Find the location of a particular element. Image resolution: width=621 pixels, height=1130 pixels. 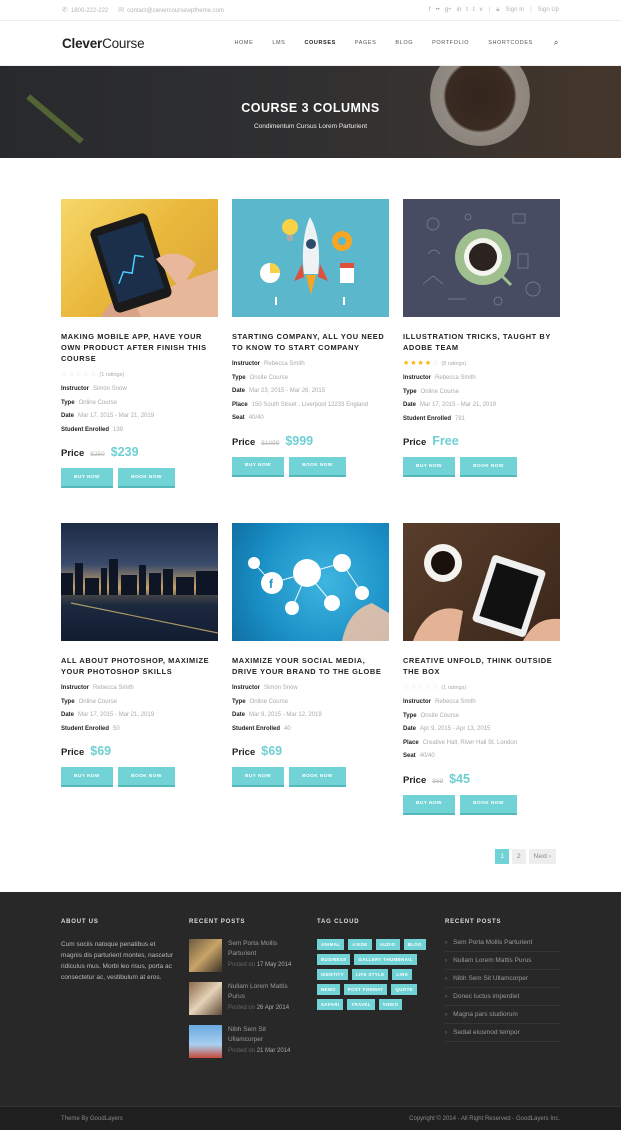

pagination: 1 2 Next › is located at coordinates (525, 856).